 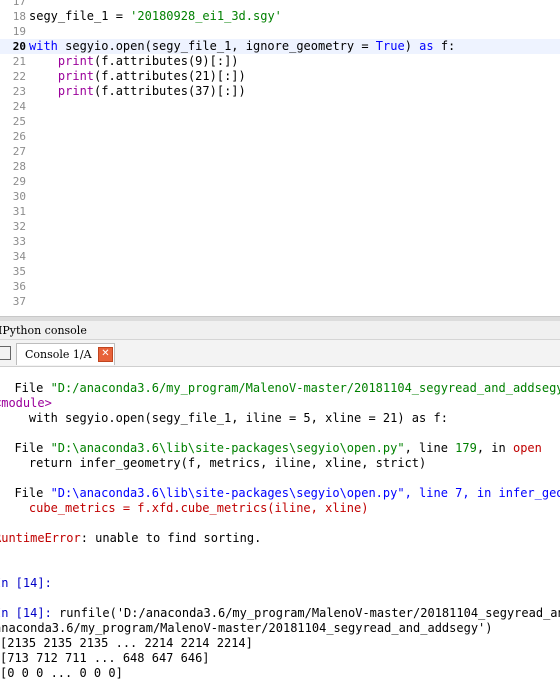 I want to click on code-line-18: segy_file_1 = '20180928_ei1_3d.sgy', so click(x=155, y=16).